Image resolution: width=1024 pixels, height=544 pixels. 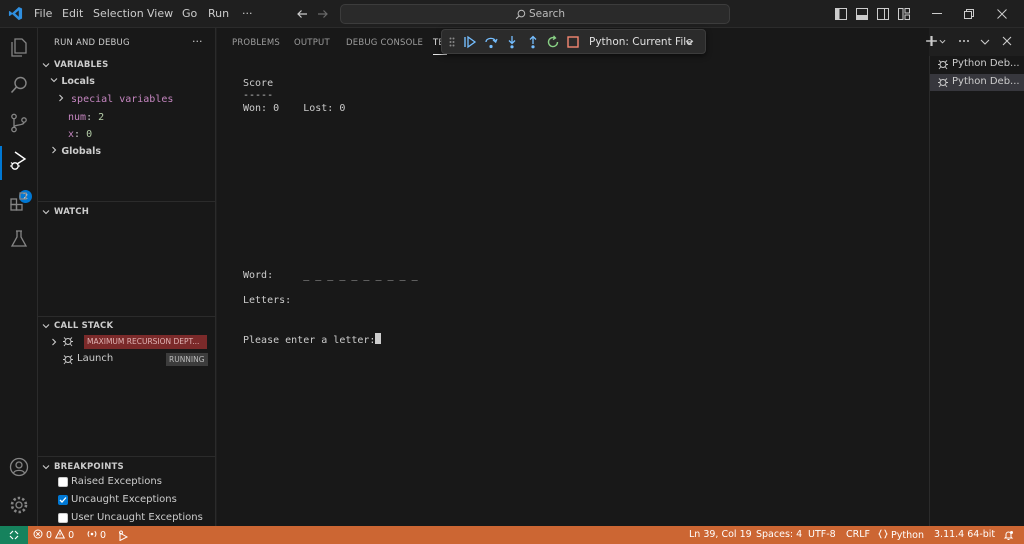 I want to click on breakpoints-section-header: BREAKPOINTS, so click(x=127, y=467).